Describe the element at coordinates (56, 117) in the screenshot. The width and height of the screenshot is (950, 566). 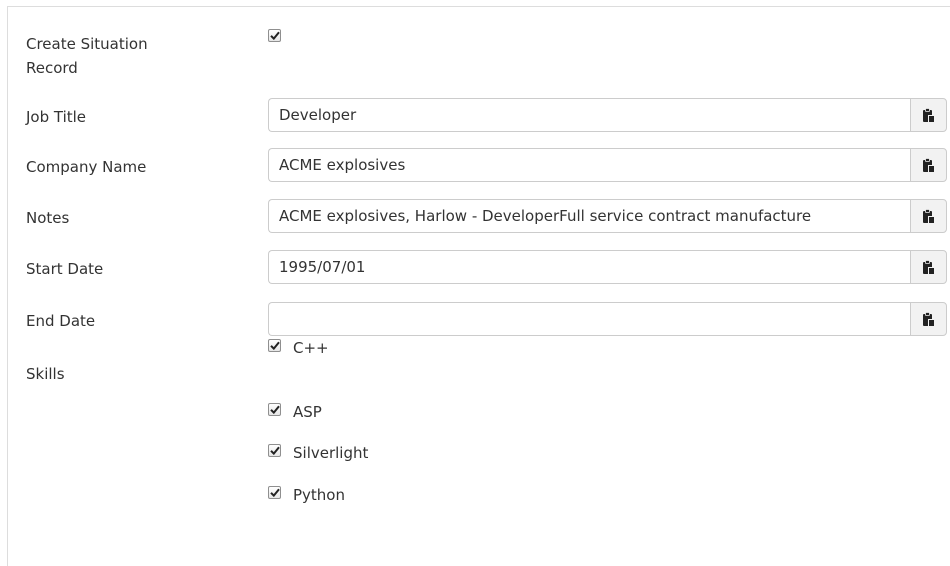
I see `job-title-label: Job Title` at that location.